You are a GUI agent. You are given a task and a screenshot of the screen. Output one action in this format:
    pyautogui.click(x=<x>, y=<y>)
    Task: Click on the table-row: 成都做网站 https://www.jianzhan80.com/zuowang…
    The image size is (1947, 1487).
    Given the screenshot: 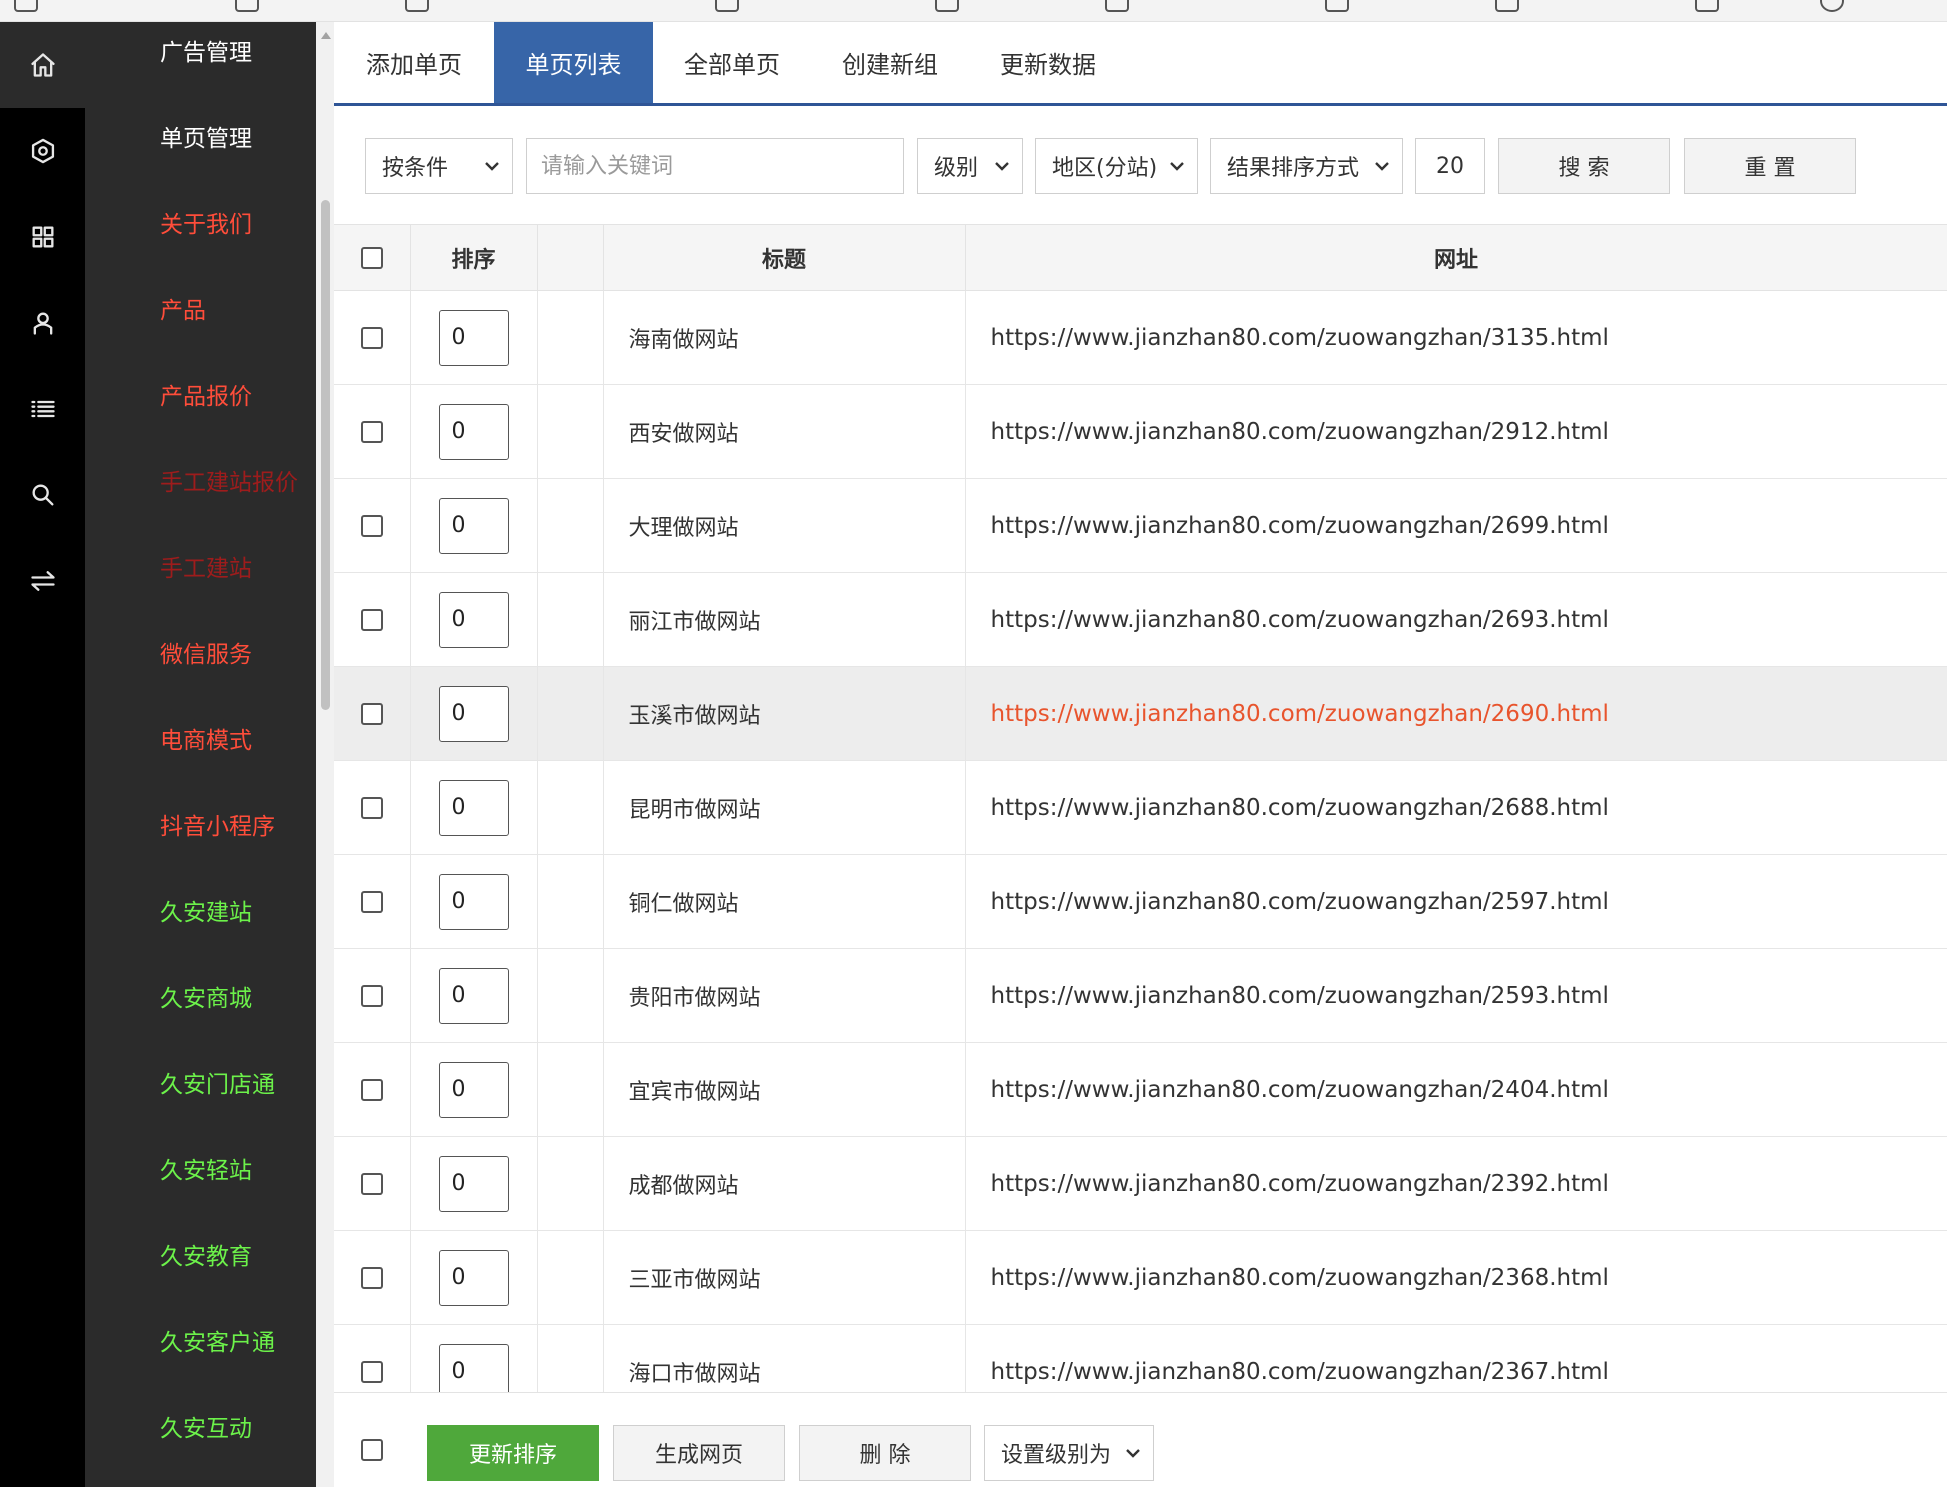 What is the action you would take?
    pyautogui.click(x=1140, y=1183)
    